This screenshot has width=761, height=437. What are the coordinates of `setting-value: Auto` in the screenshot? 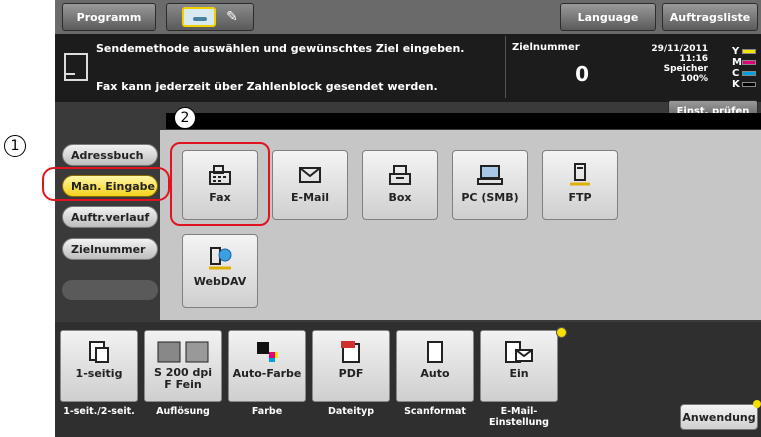 It's located at (435, 373).